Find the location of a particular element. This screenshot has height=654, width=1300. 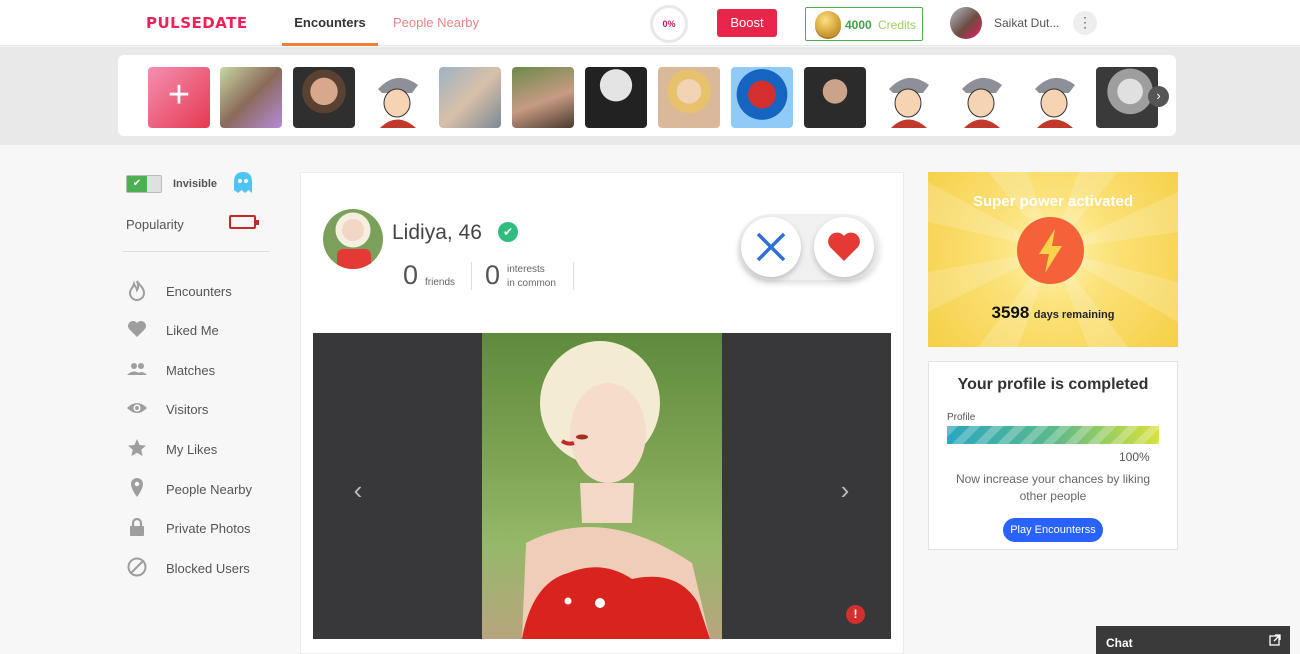

days-remaining-value: 3598 is located at coordinates (1010, 312).